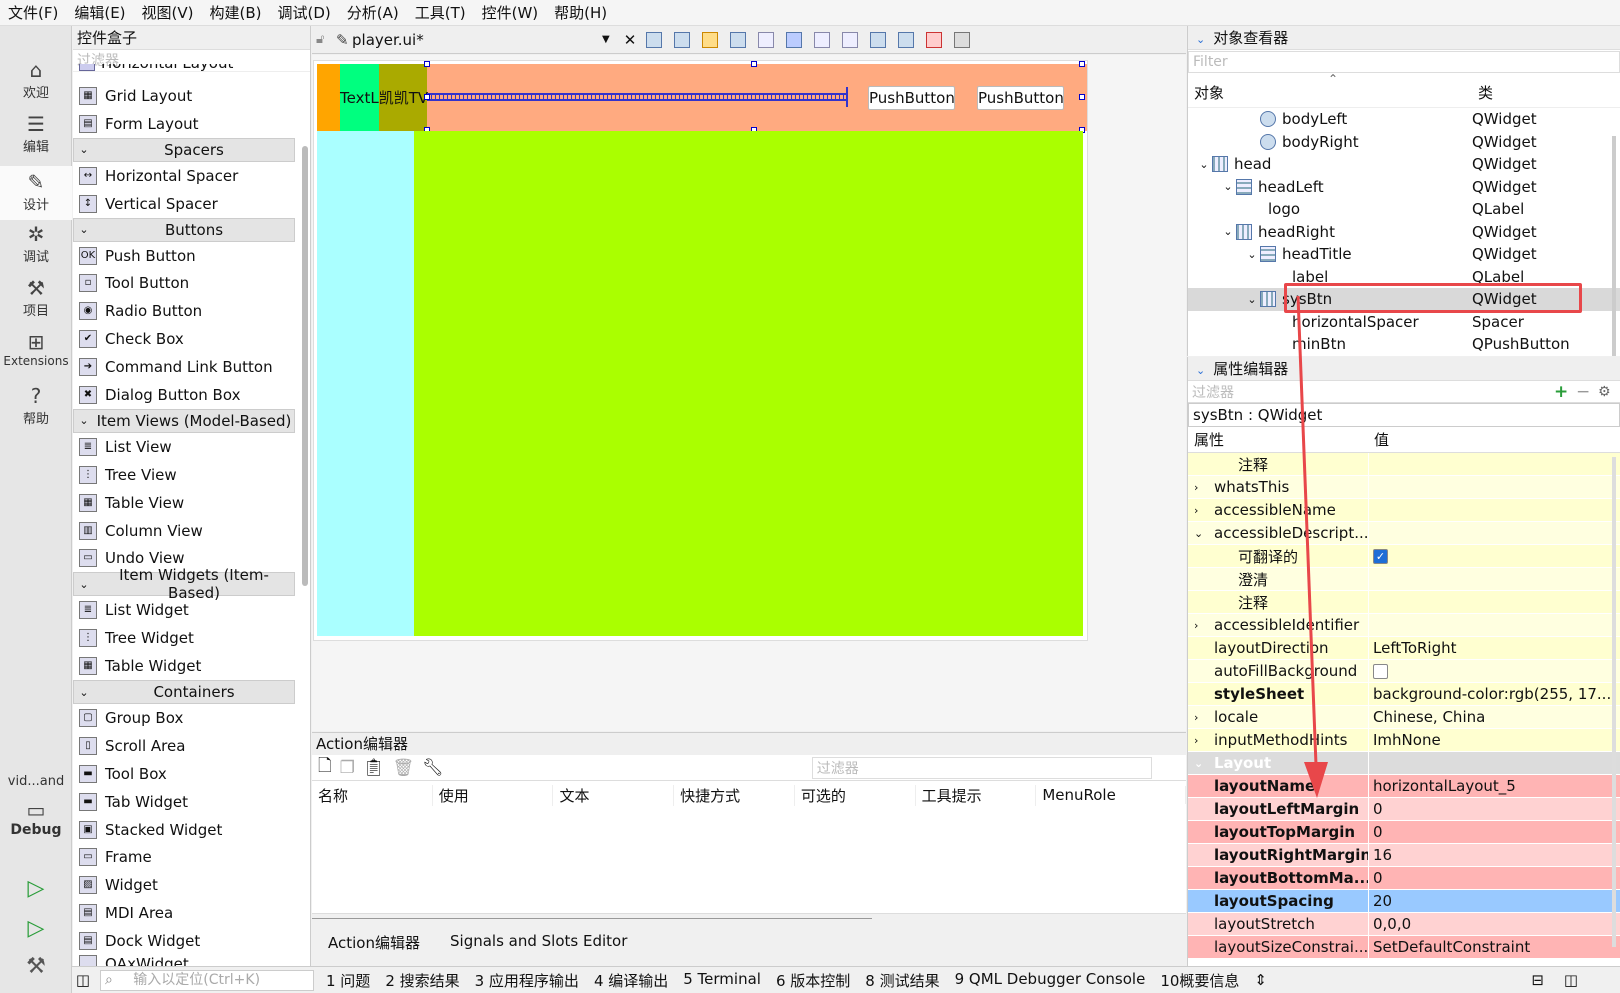 Image resolution: width=1620 pixels, height=993 pixels. I want to click on tab-signals-slots: Signals and Slots Editor, so click(538, 941).